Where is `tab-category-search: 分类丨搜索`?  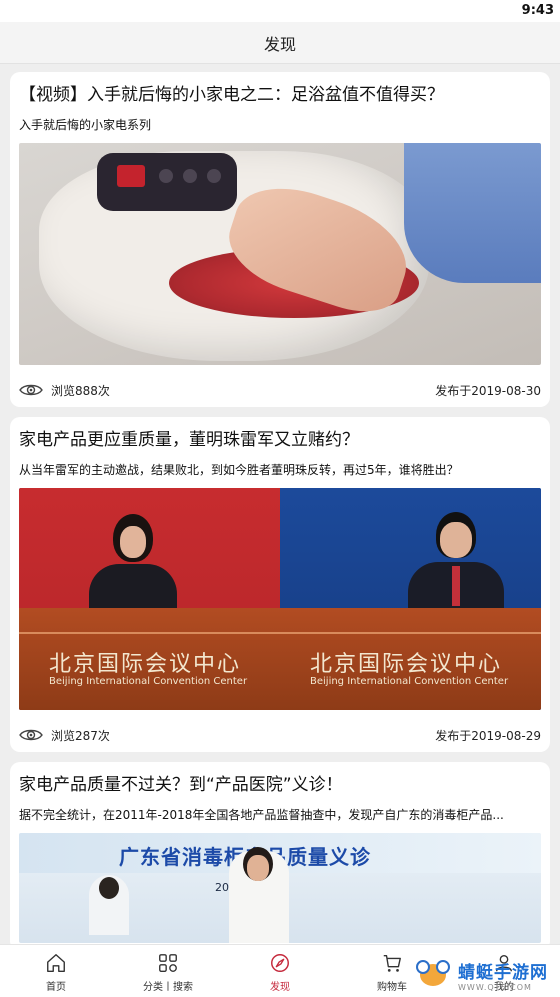 tab-category-search: 分类丨搜索 is located at coordinates (168, 971).